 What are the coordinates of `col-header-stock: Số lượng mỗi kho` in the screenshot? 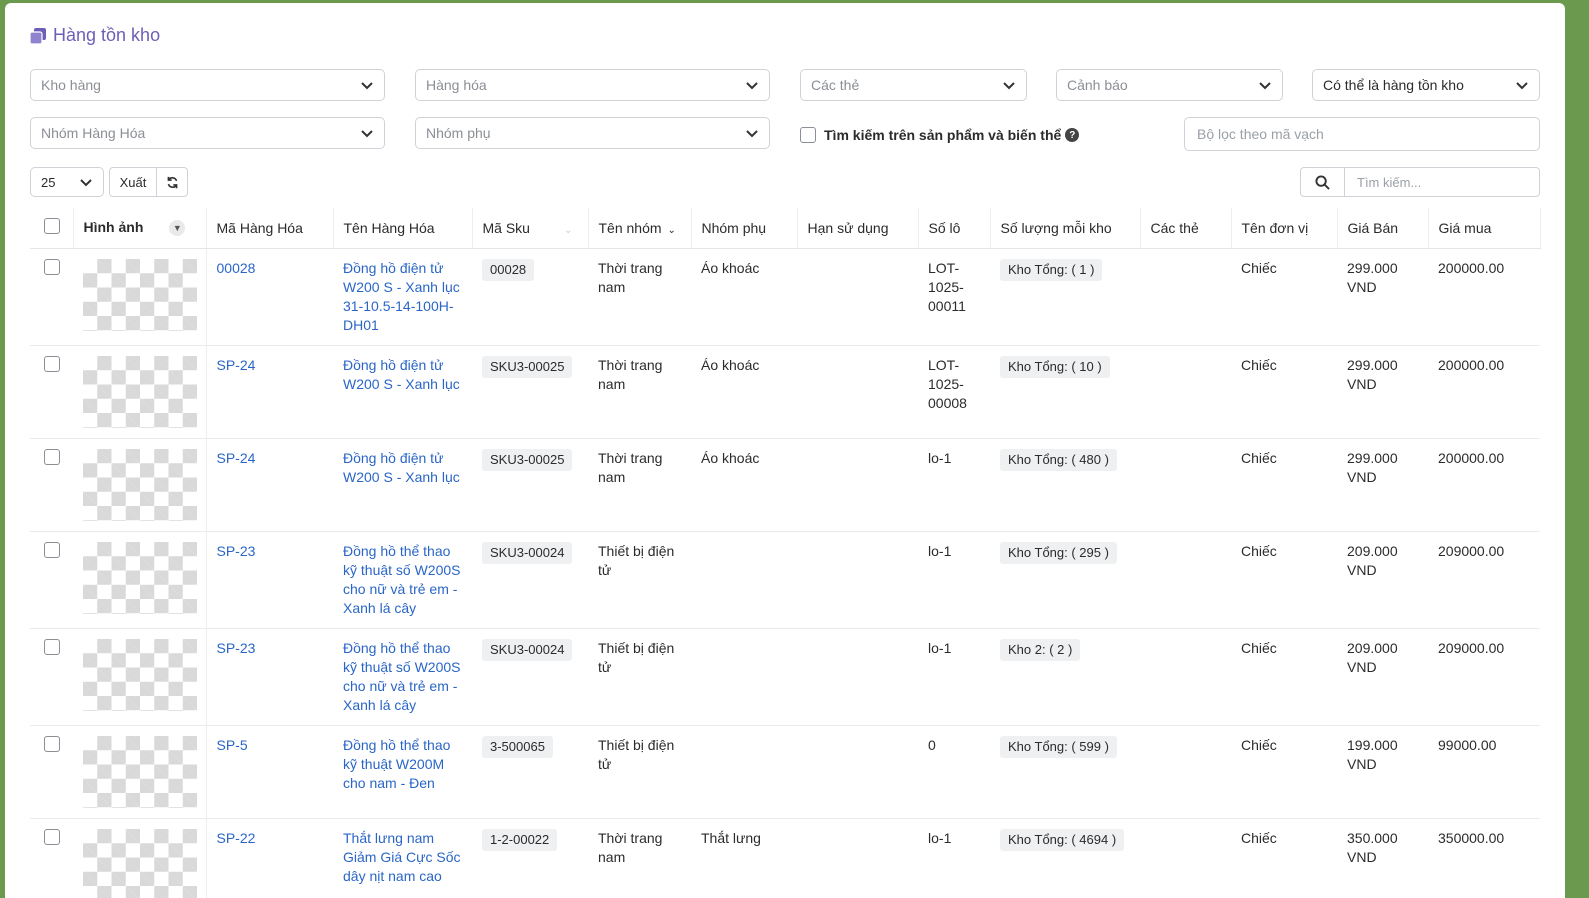 It's located at (1065, 228).